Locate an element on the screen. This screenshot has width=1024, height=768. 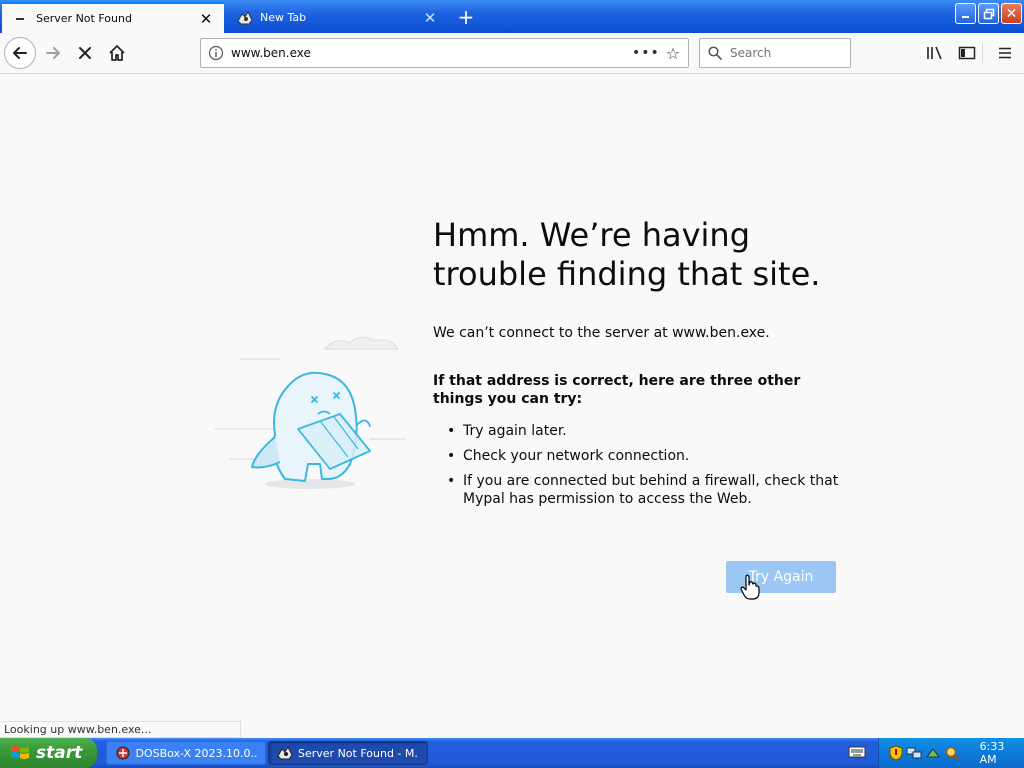
close-window-button: ✕ is located at coordinates (1011, 13).